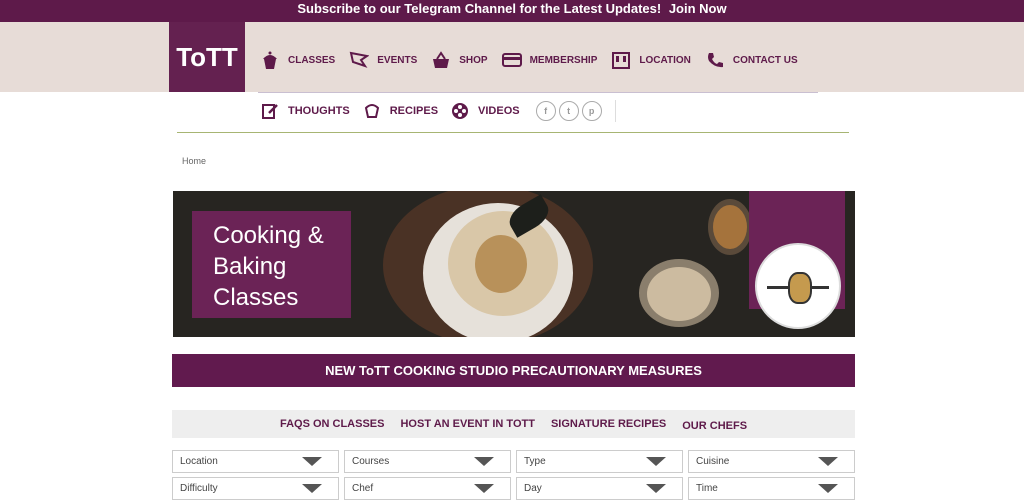 The image size is (1024, 500). What do you see at coordinates (397, 60) in the screenshot?
I see `nav-events-label: EVENTS` at bounding box center [397, 60].